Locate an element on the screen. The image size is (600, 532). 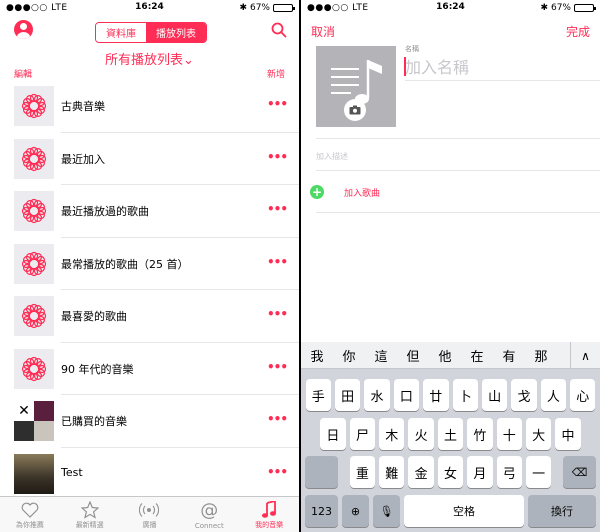
key: 人 is located at coordinates (553, 395).